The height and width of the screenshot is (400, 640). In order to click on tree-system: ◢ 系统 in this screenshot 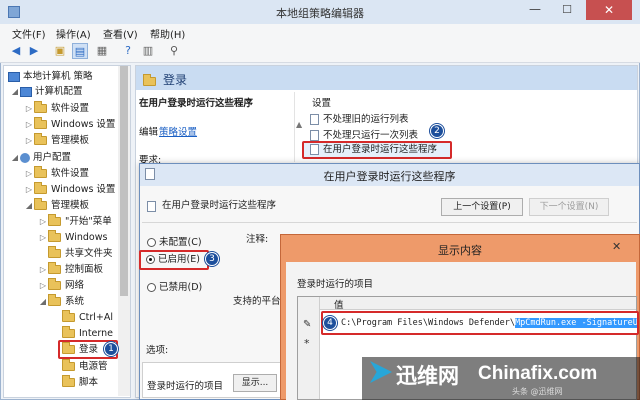, I will do `click(79, 301)`.